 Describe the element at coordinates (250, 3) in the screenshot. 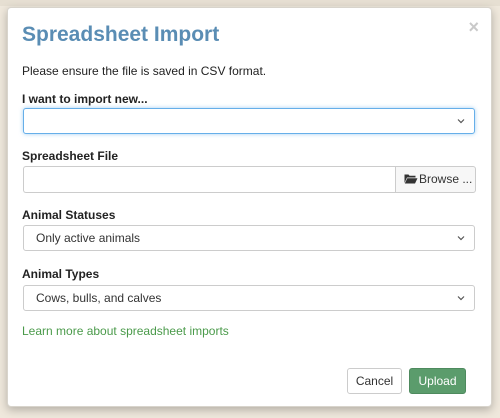

I see `page-backdrop` at that location.